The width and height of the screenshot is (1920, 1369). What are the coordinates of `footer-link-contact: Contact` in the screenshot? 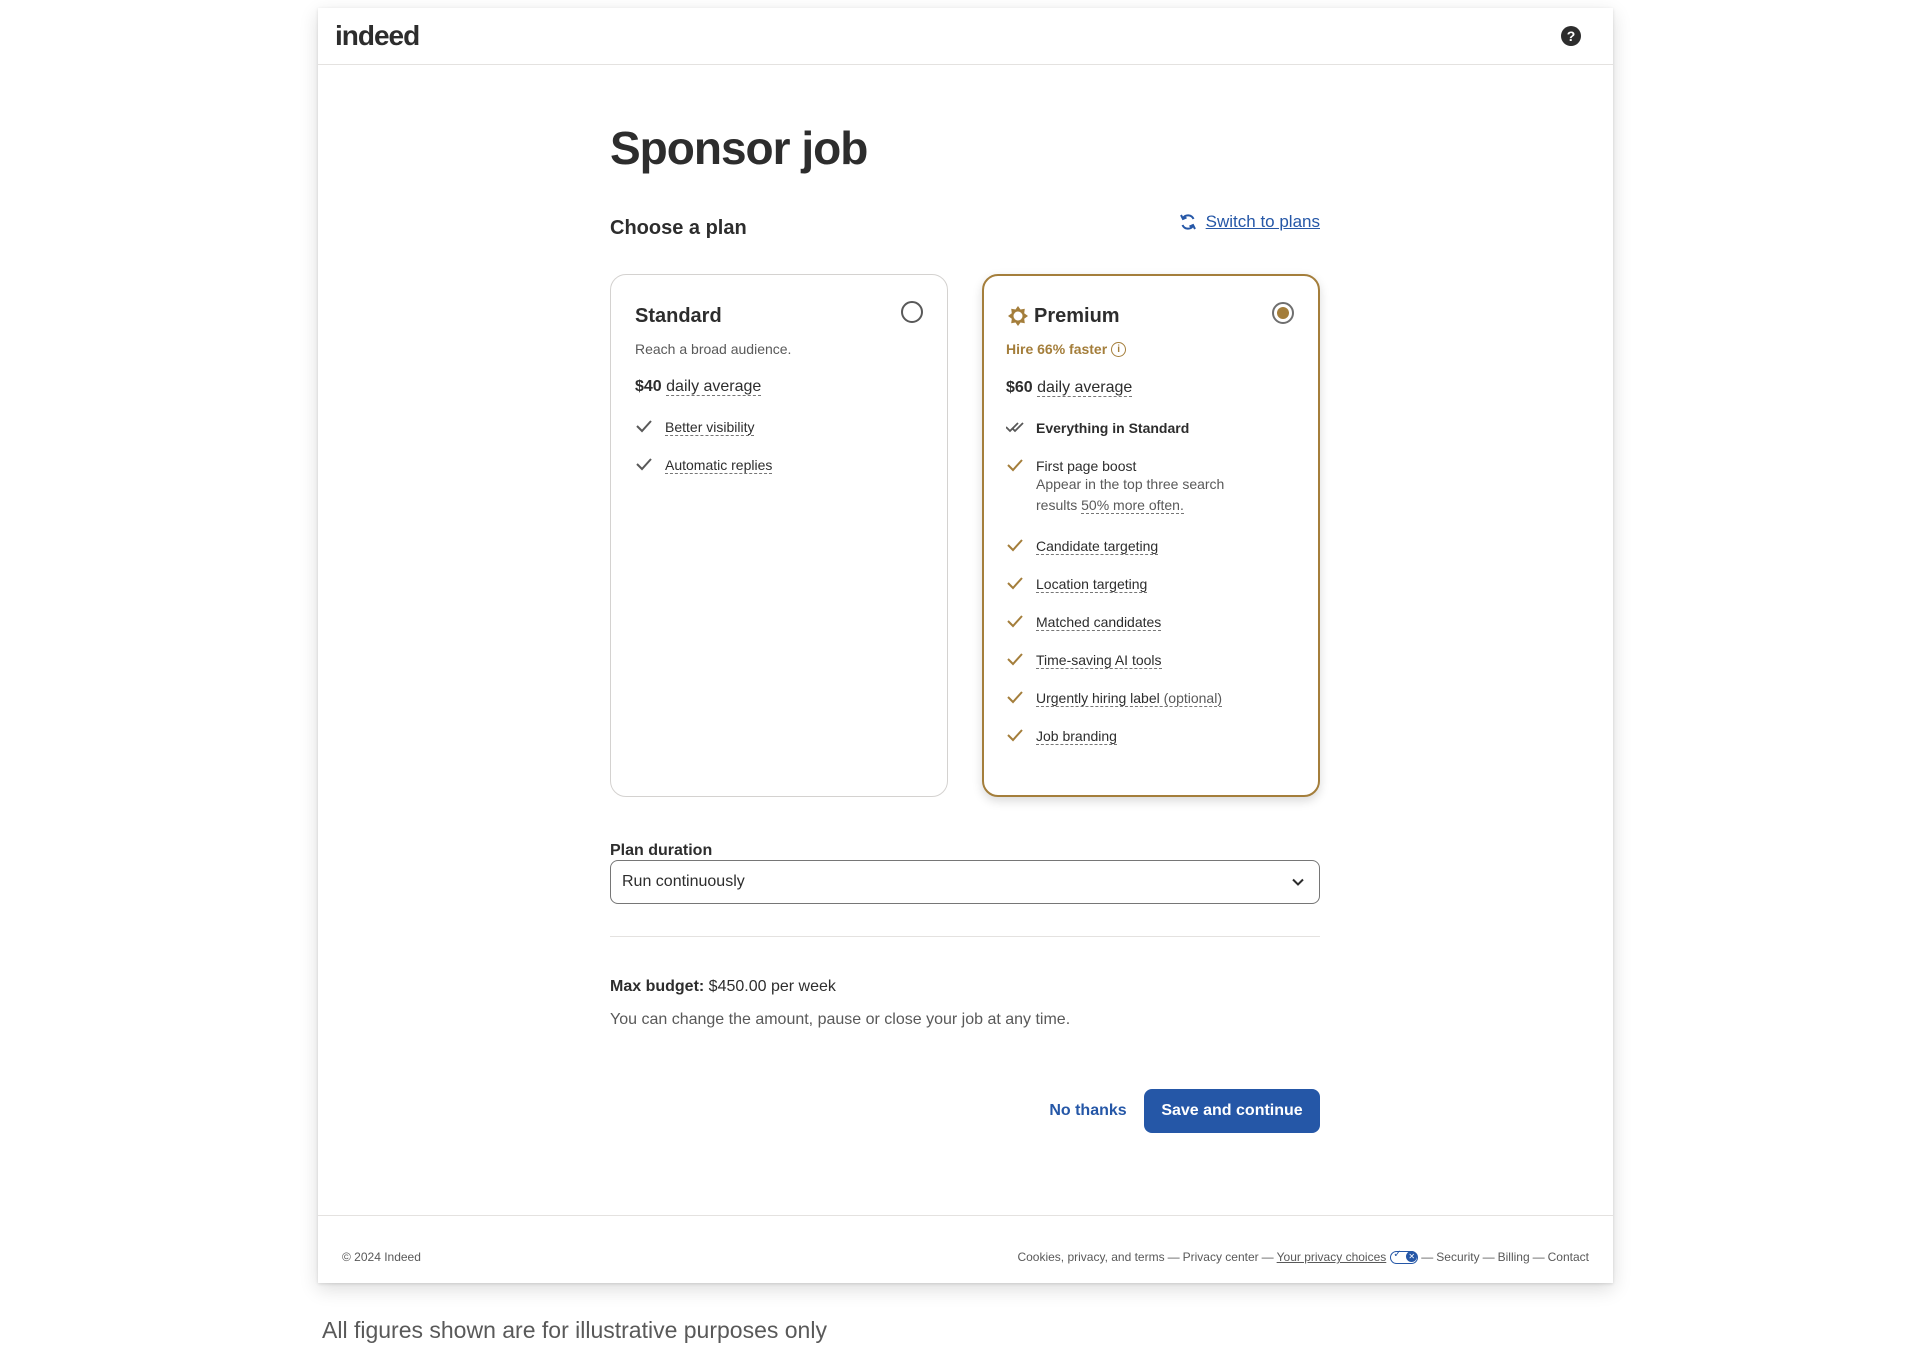 It's located at (1568, 1257).